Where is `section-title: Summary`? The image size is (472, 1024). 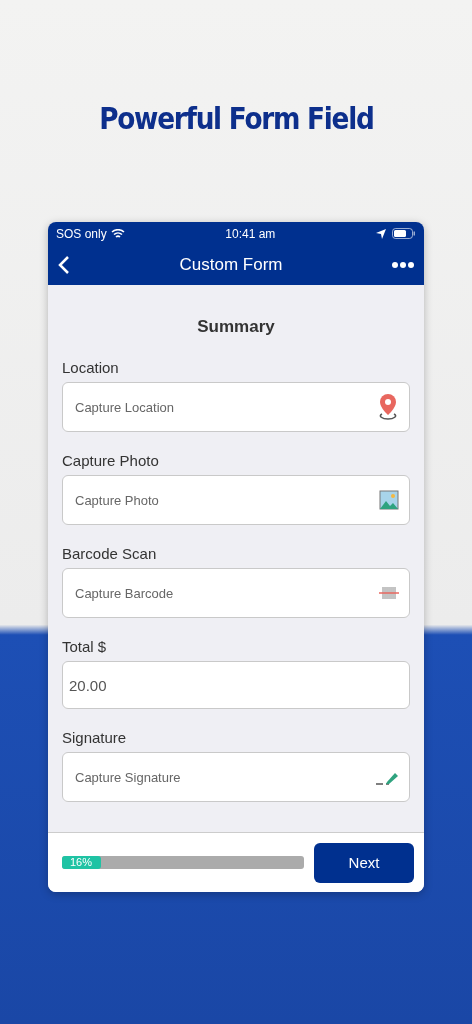
section-title: Summary is located at coordinates (236, 327).